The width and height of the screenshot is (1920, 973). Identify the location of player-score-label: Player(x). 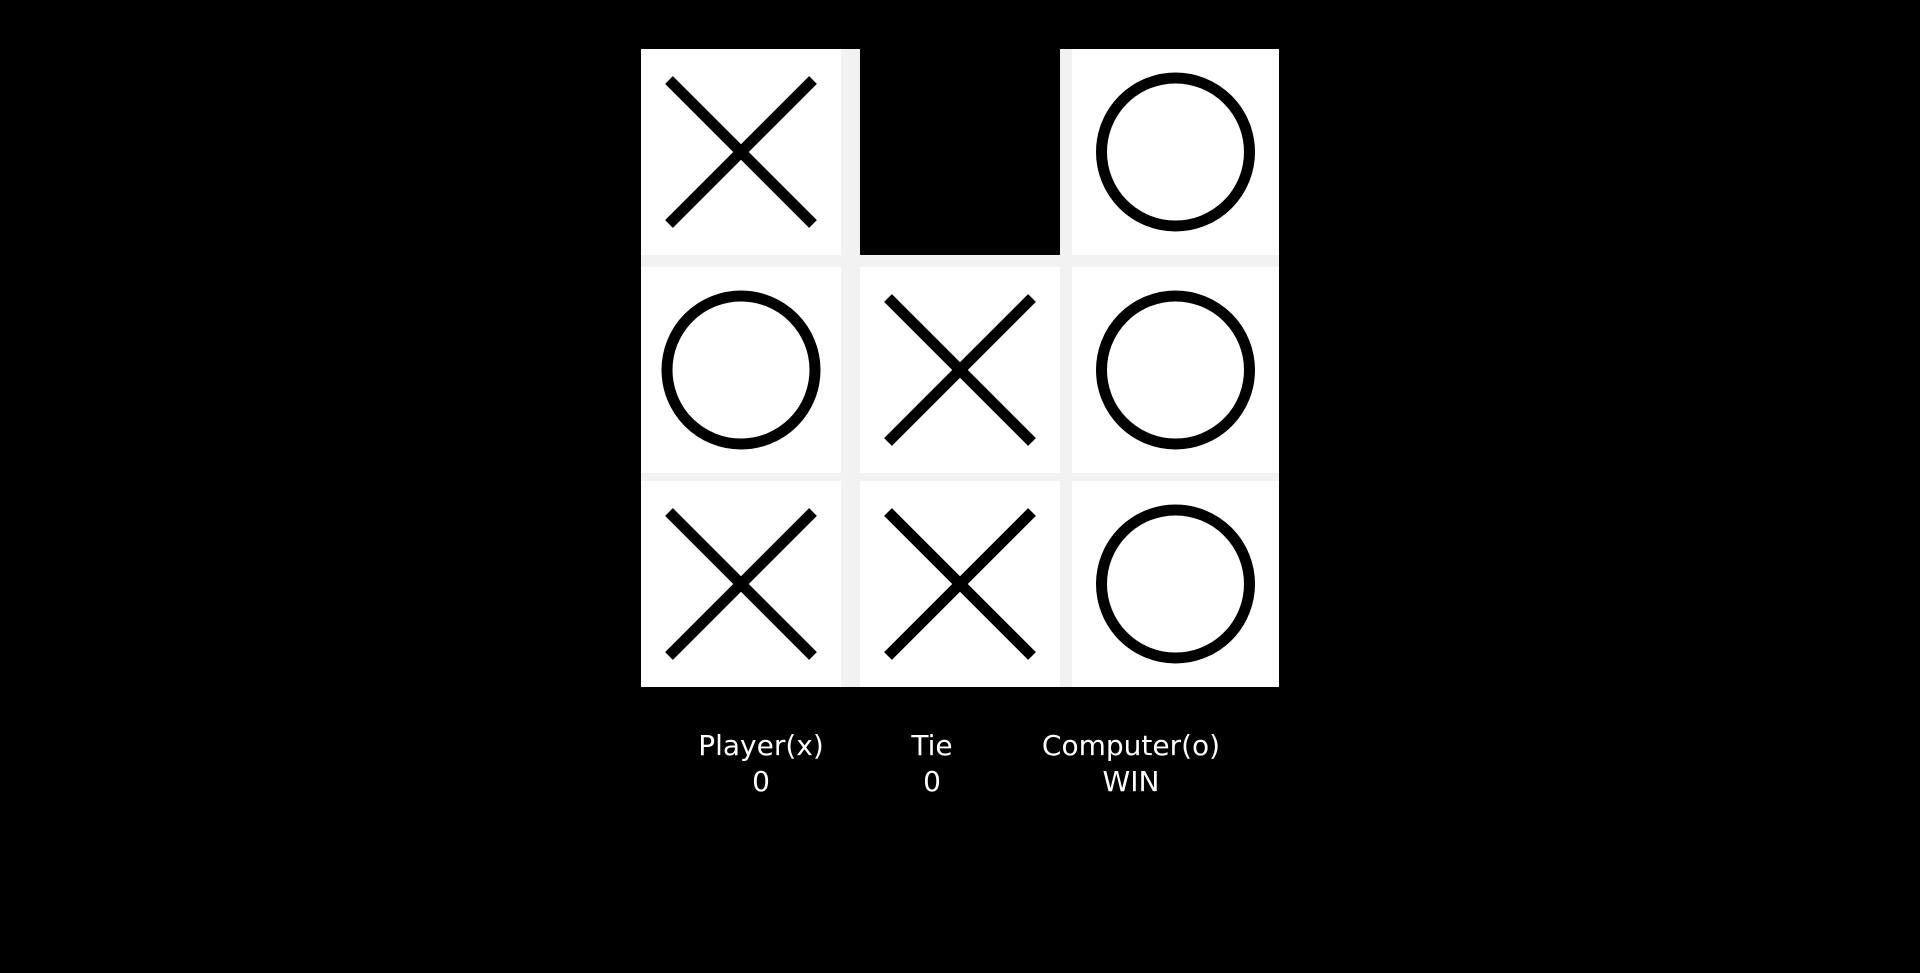
(761, 745).